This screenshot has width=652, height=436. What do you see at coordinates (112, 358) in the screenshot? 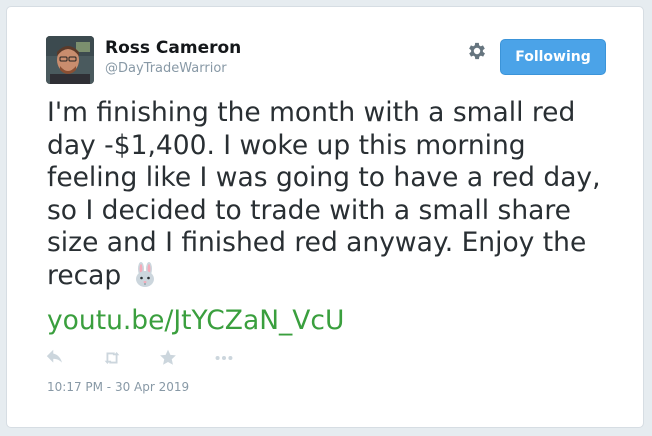
I see `retweet-icon` at bounding box center [112, 358].